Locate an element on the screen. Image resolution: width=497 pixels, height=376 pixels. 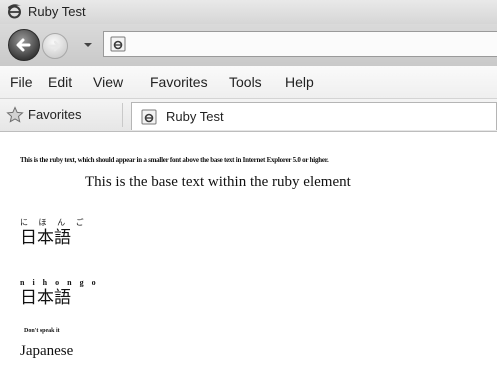
address-input is located at coordinates (314, 45).